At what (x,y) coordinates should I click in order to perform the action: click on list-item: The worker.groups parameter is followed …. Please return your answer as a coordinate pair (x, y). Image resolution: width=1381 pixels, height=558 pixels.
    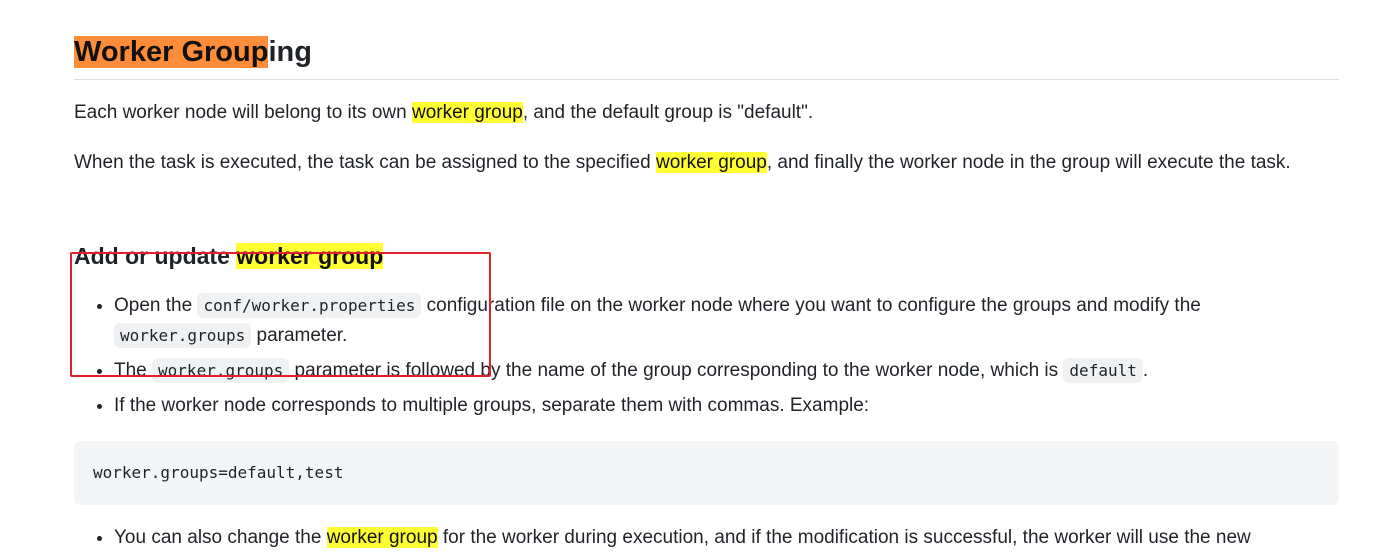
    Looking at the image, I should click on (726, 371).